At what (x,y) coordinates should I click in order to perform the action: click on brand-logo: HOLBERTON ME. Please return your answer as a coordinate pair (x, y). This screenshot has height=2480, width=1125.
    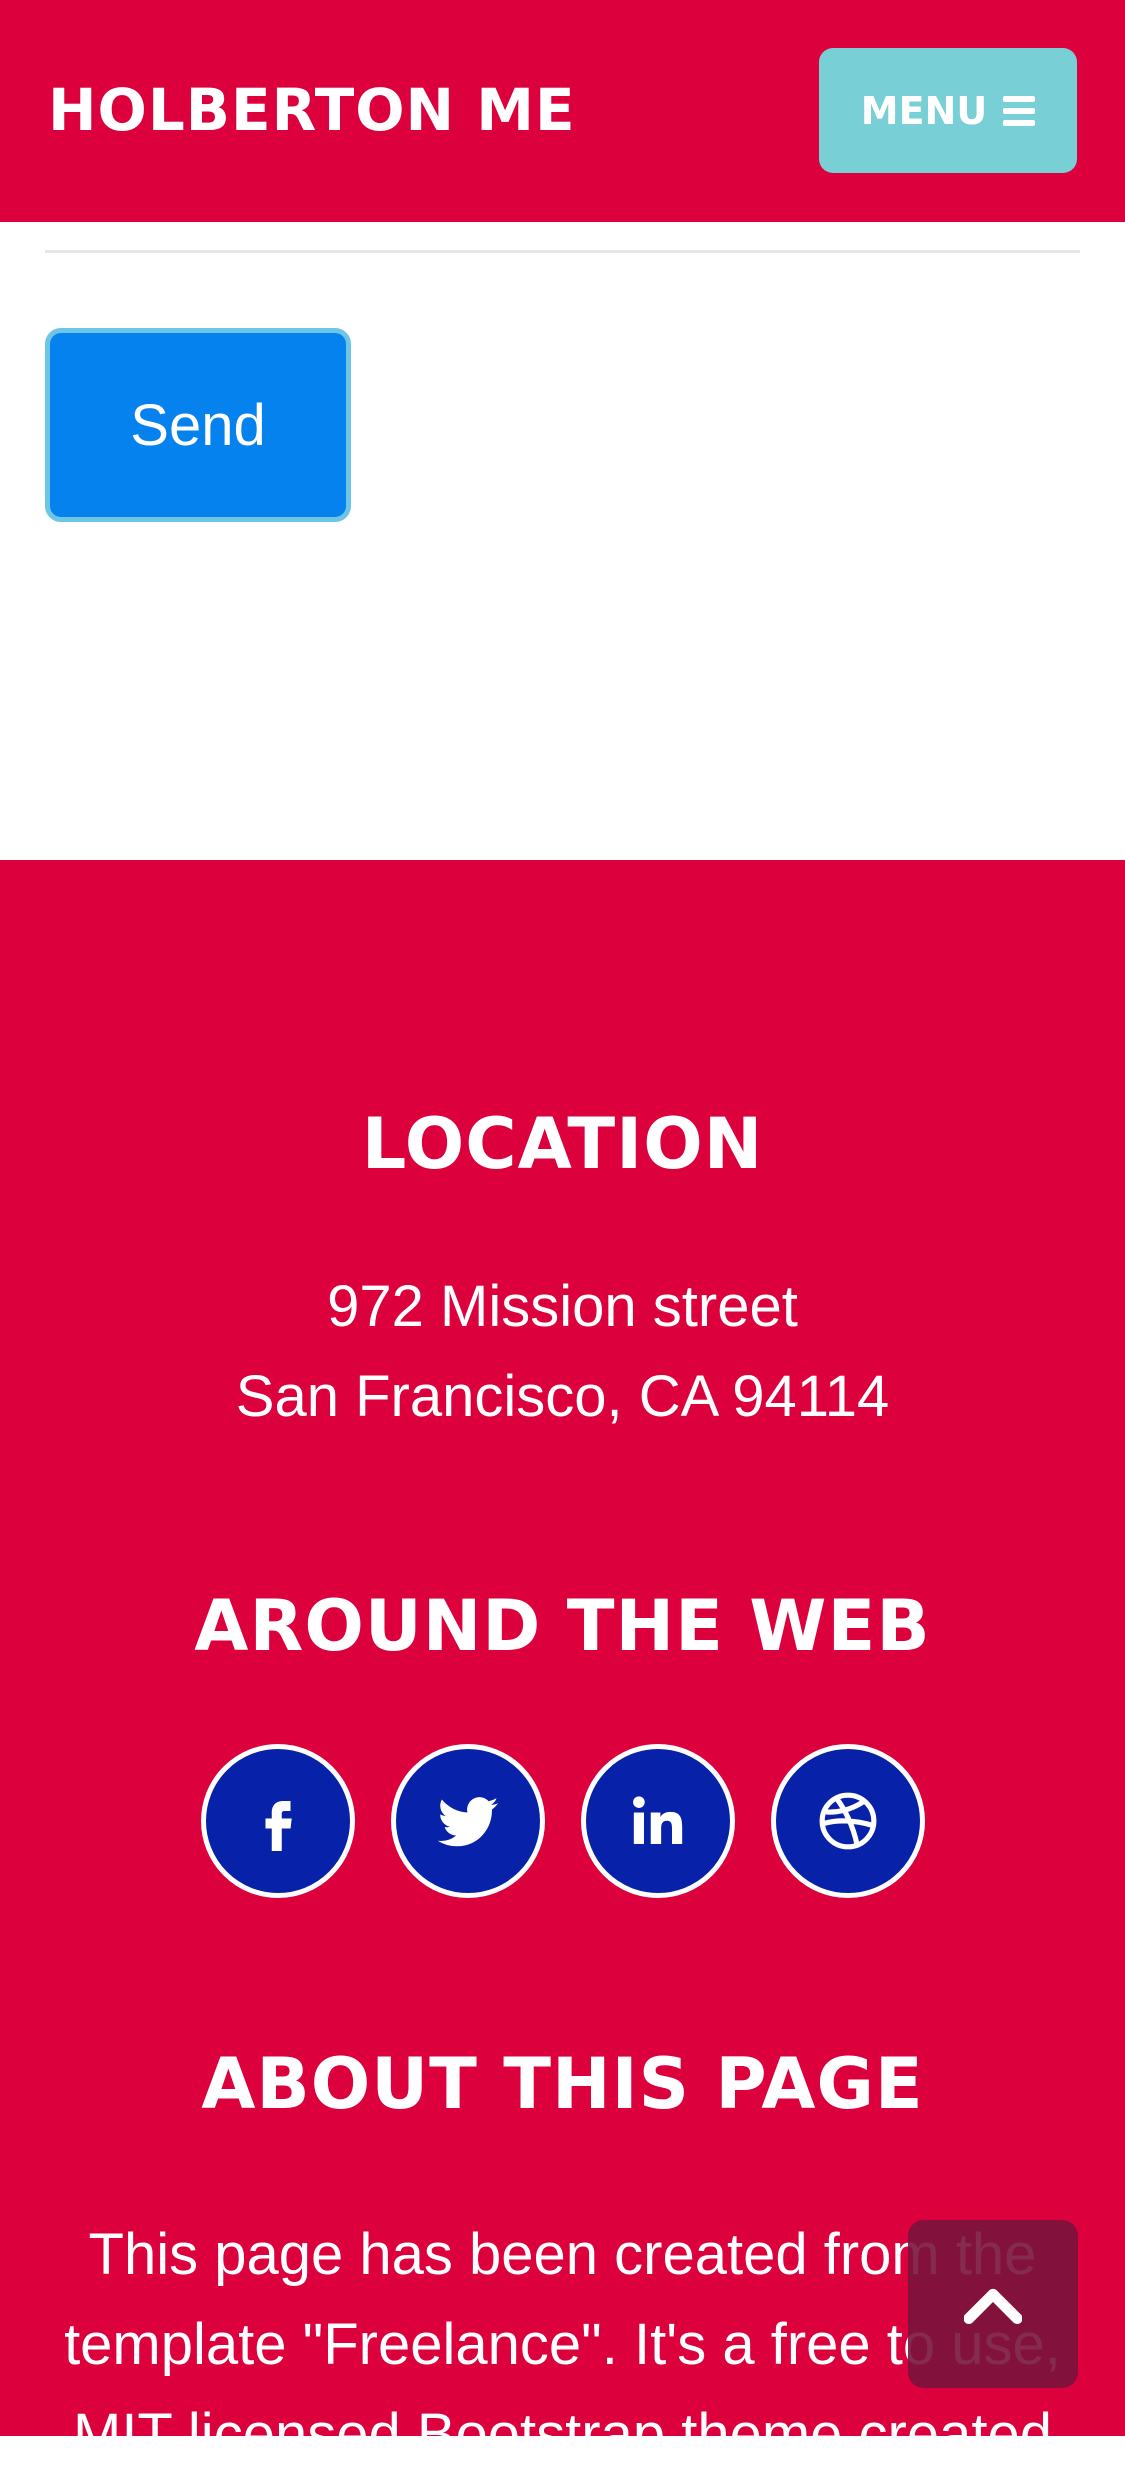
    Looking at the image, I should click on (312, 110).